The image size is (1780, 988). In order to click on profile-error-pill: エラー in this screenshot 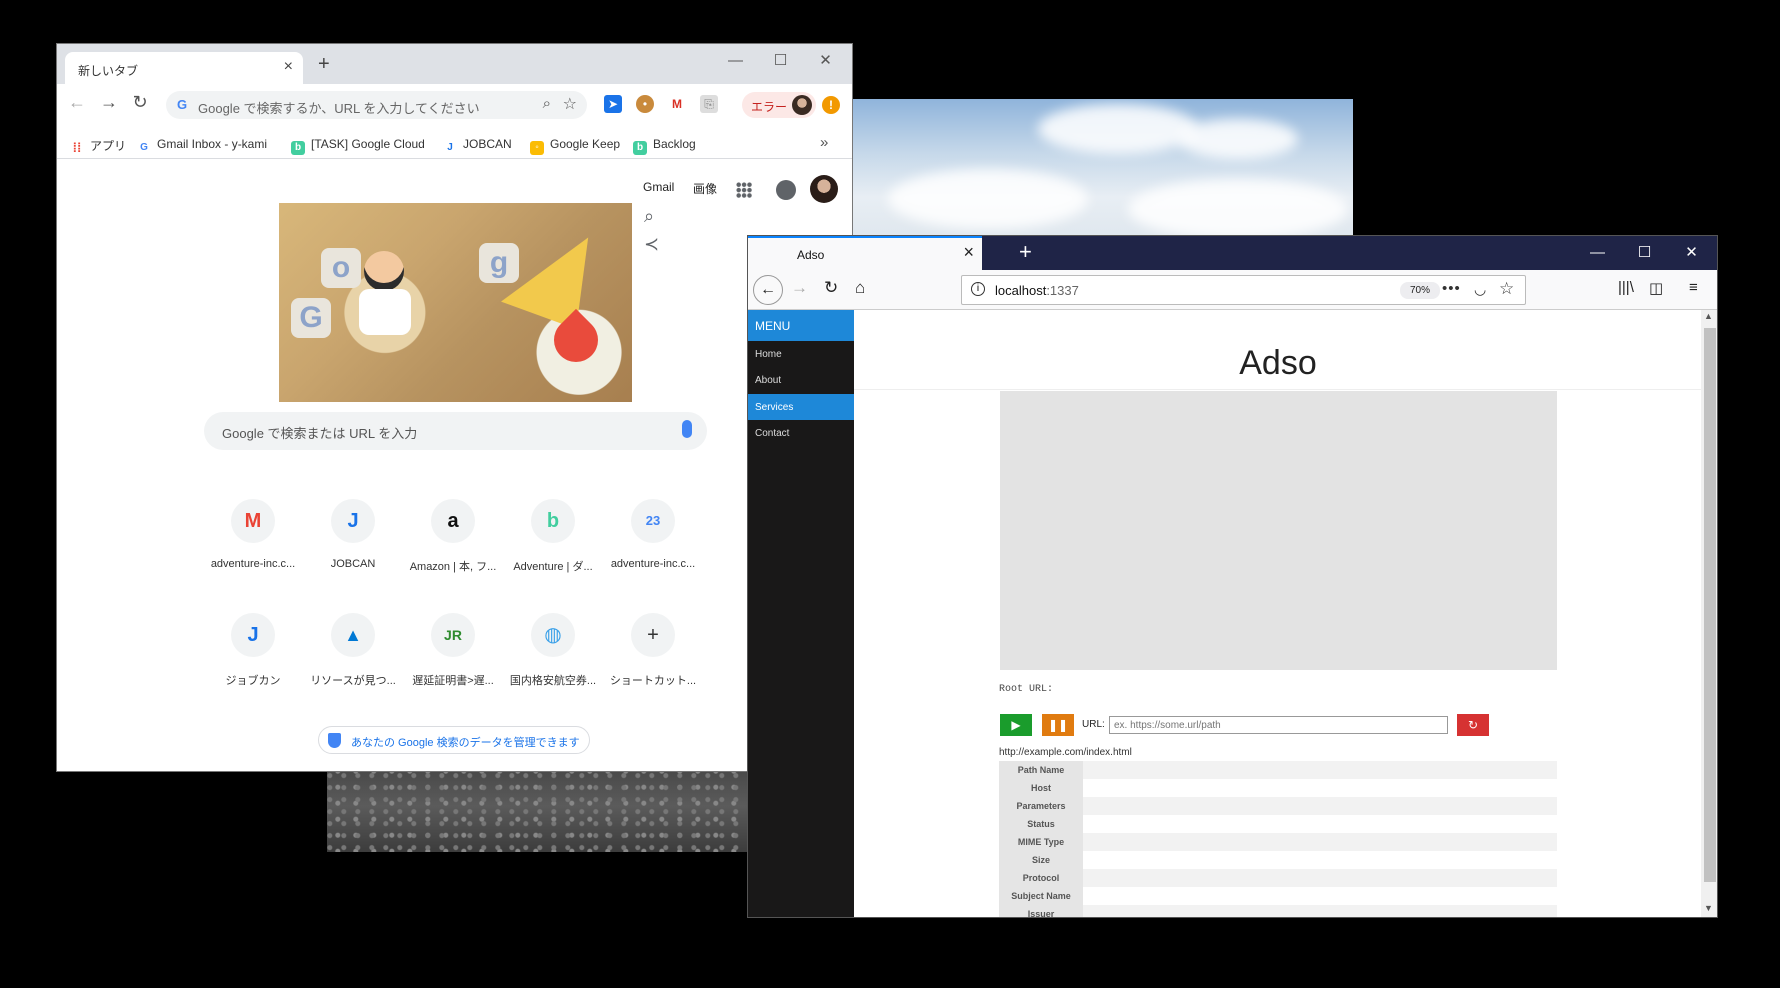, I will do `click(779, 105)`.